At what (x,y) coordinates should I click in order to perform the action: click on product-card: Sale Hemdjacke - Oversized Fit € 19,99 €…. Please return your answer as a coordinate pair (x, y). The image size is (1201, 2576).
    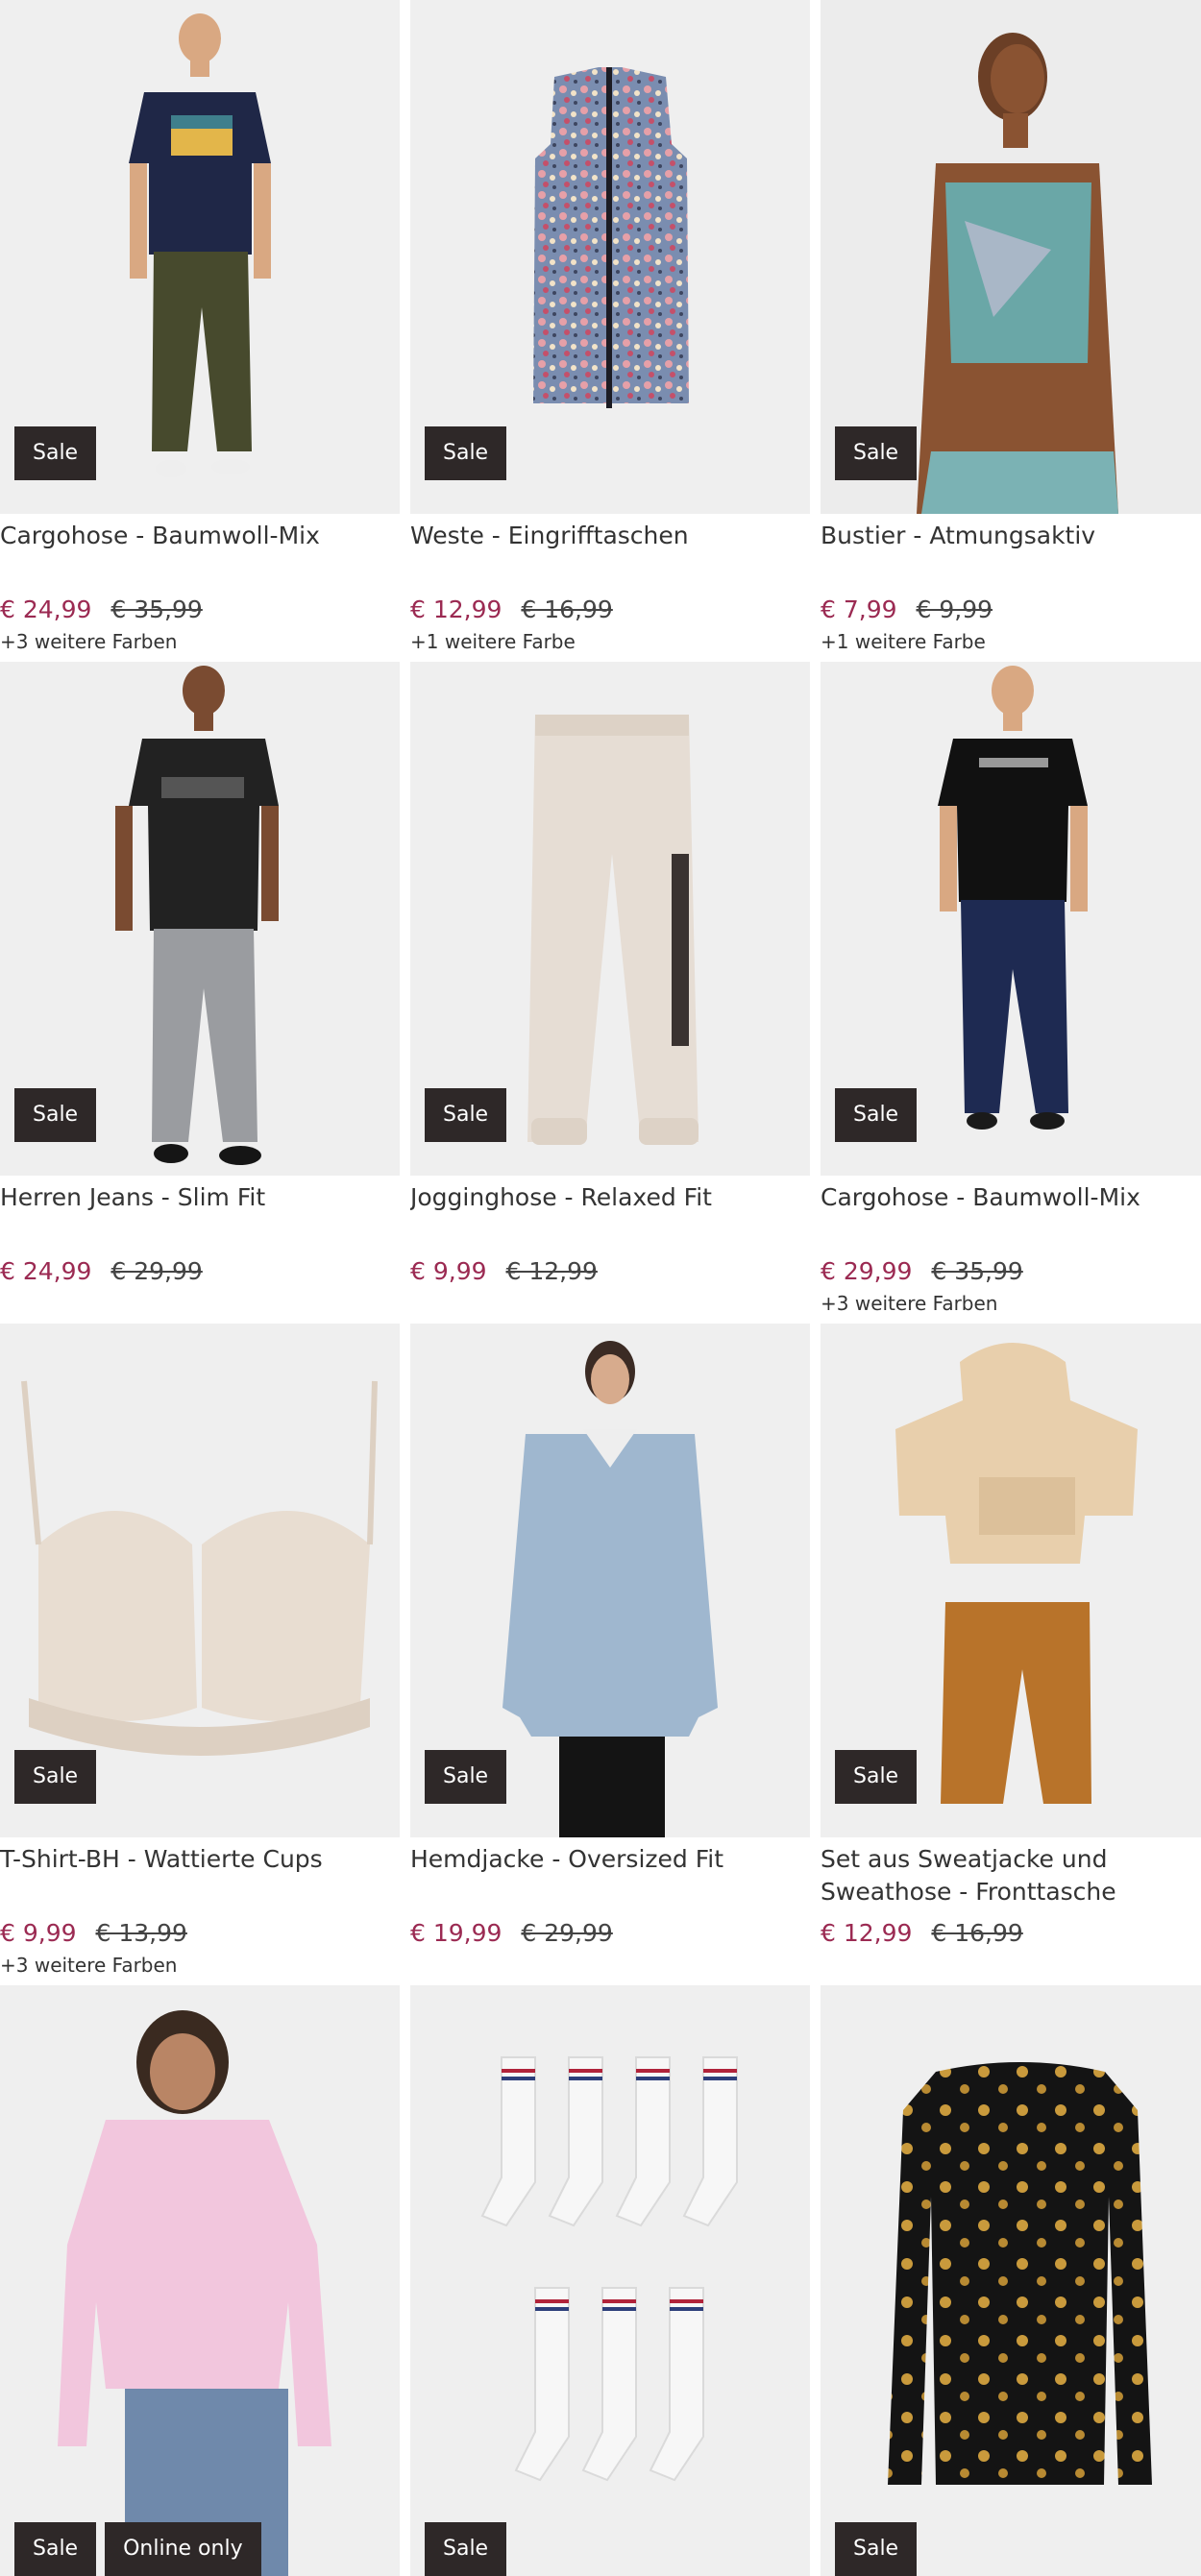
    Looking at the image, I should click on (610, 1655).